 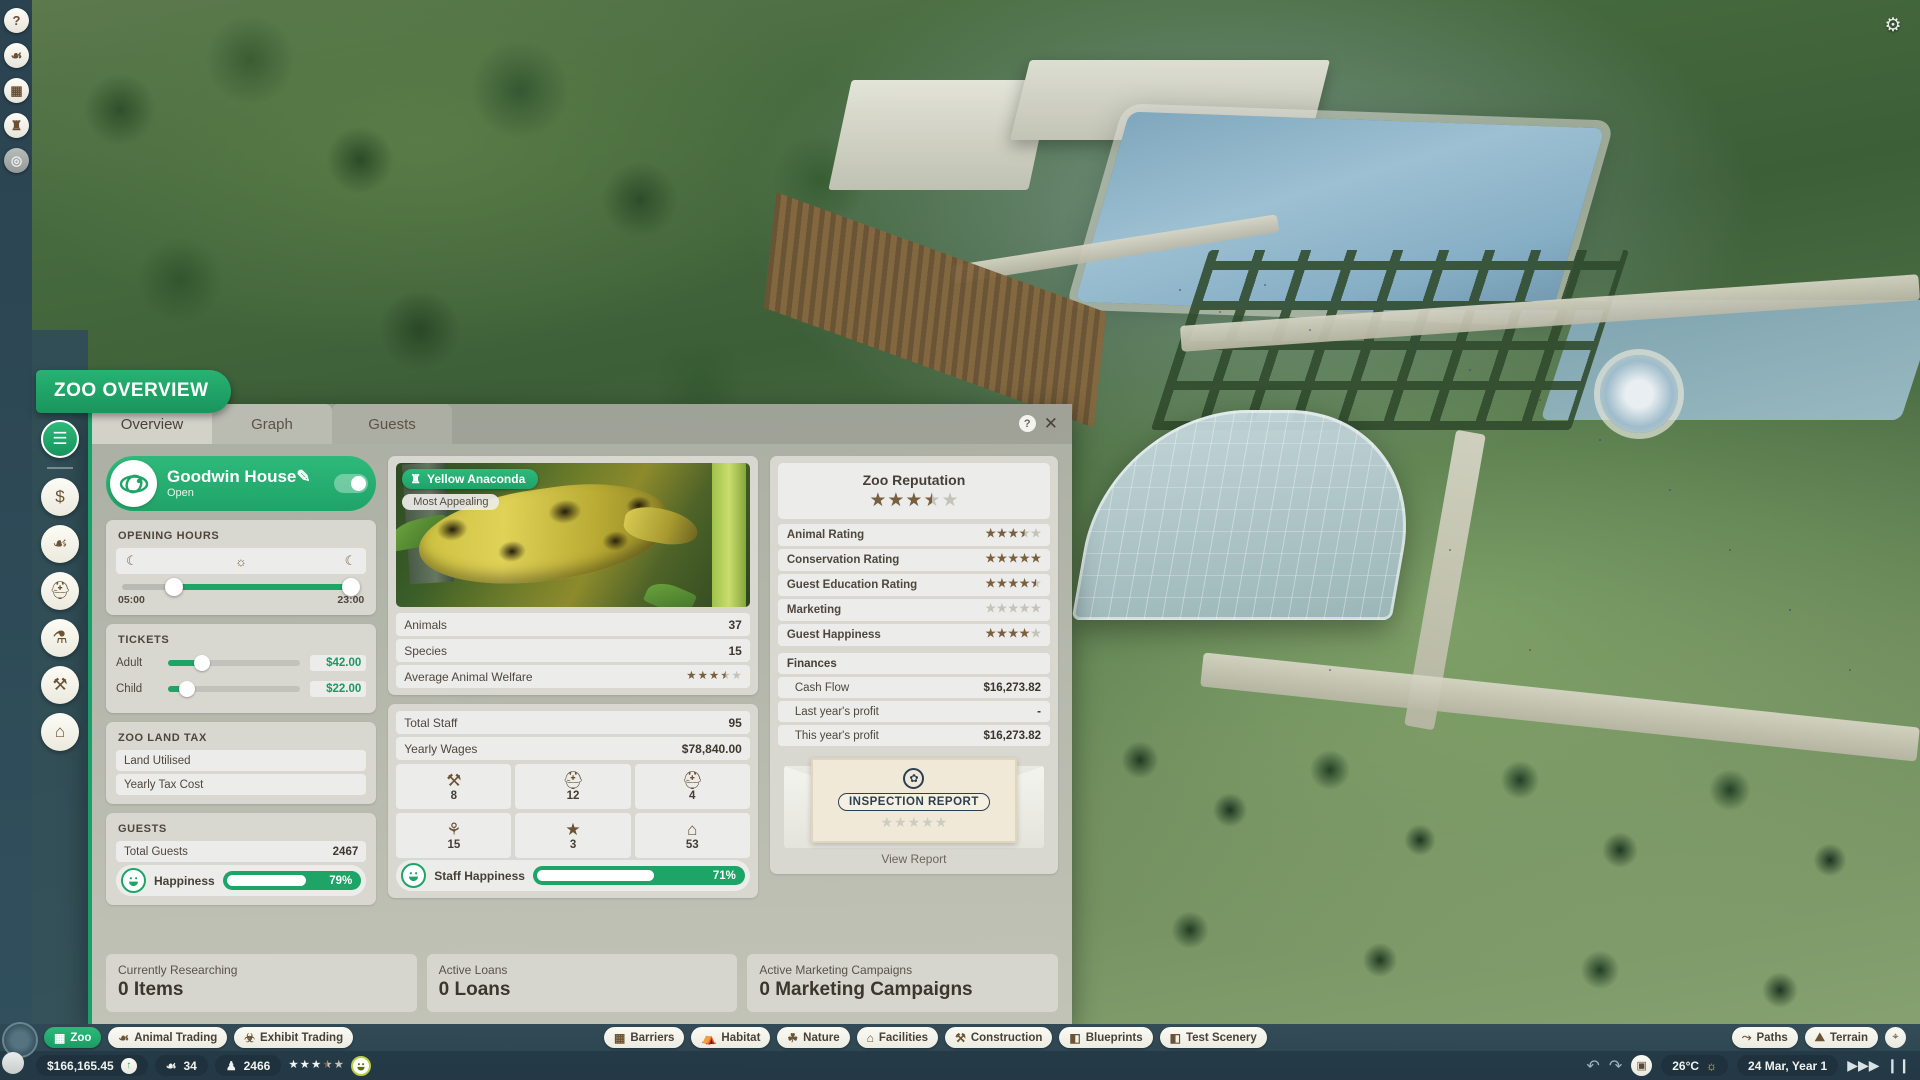 I want to click on staff-cell-vet: ⛑ 4, so click(x=692, y=786).